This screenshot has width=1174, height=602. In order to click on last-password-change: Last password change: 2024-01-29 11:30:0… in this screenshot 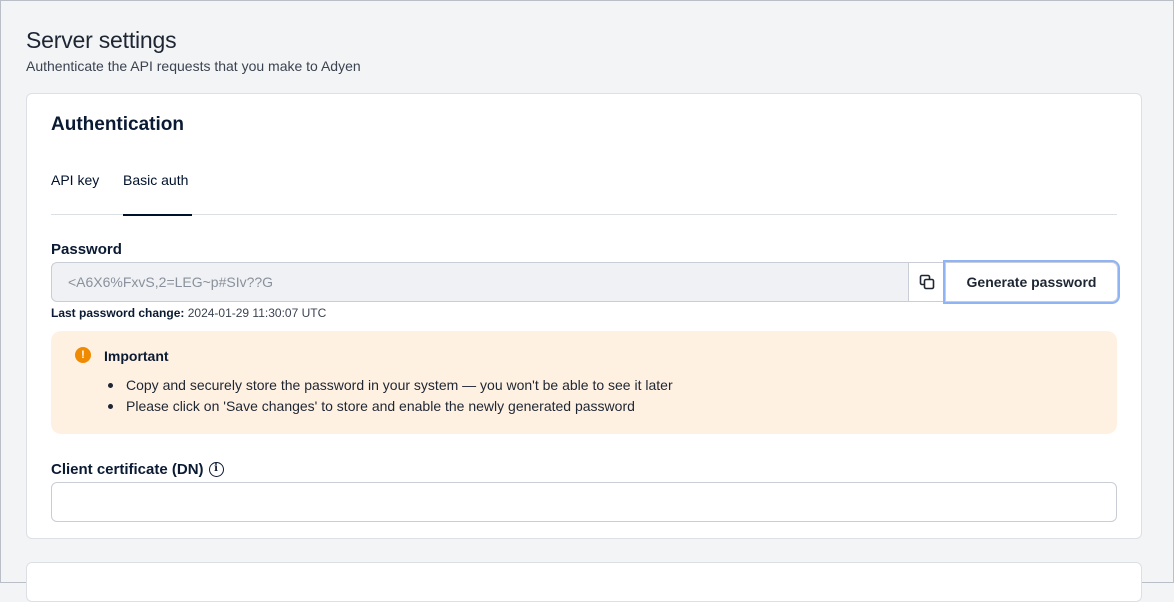, I will do `click(188, 313)`.